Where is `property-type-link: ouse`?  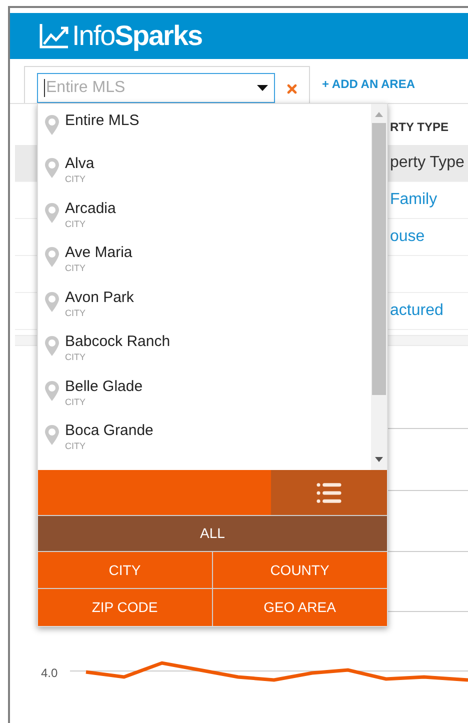
property-type-link: ouse is located at coordinates (407, 237).